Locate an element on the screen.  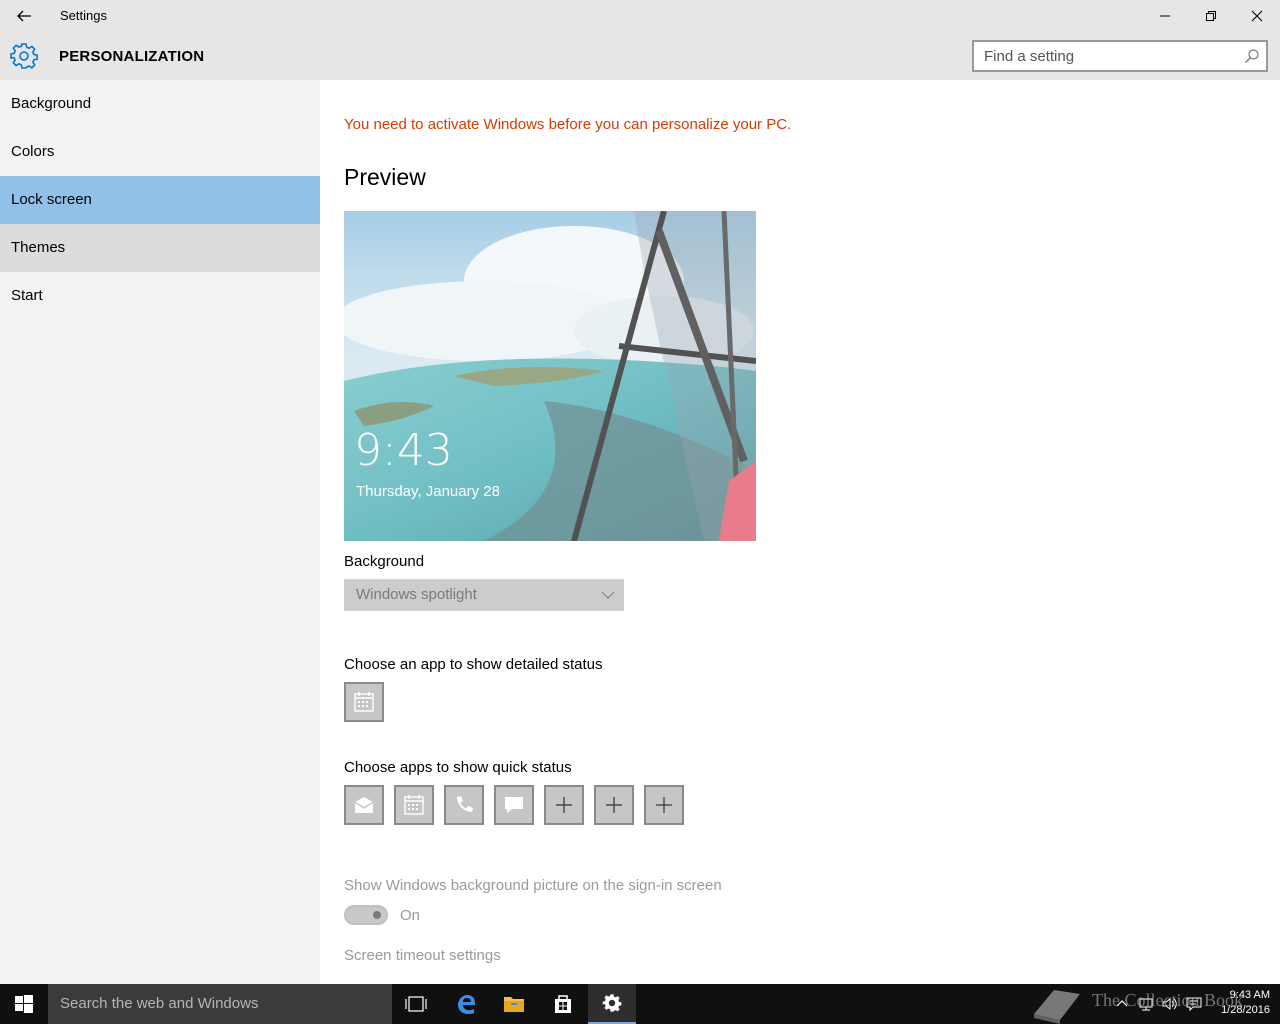
store-icon is located at coordinates (563, 1004).